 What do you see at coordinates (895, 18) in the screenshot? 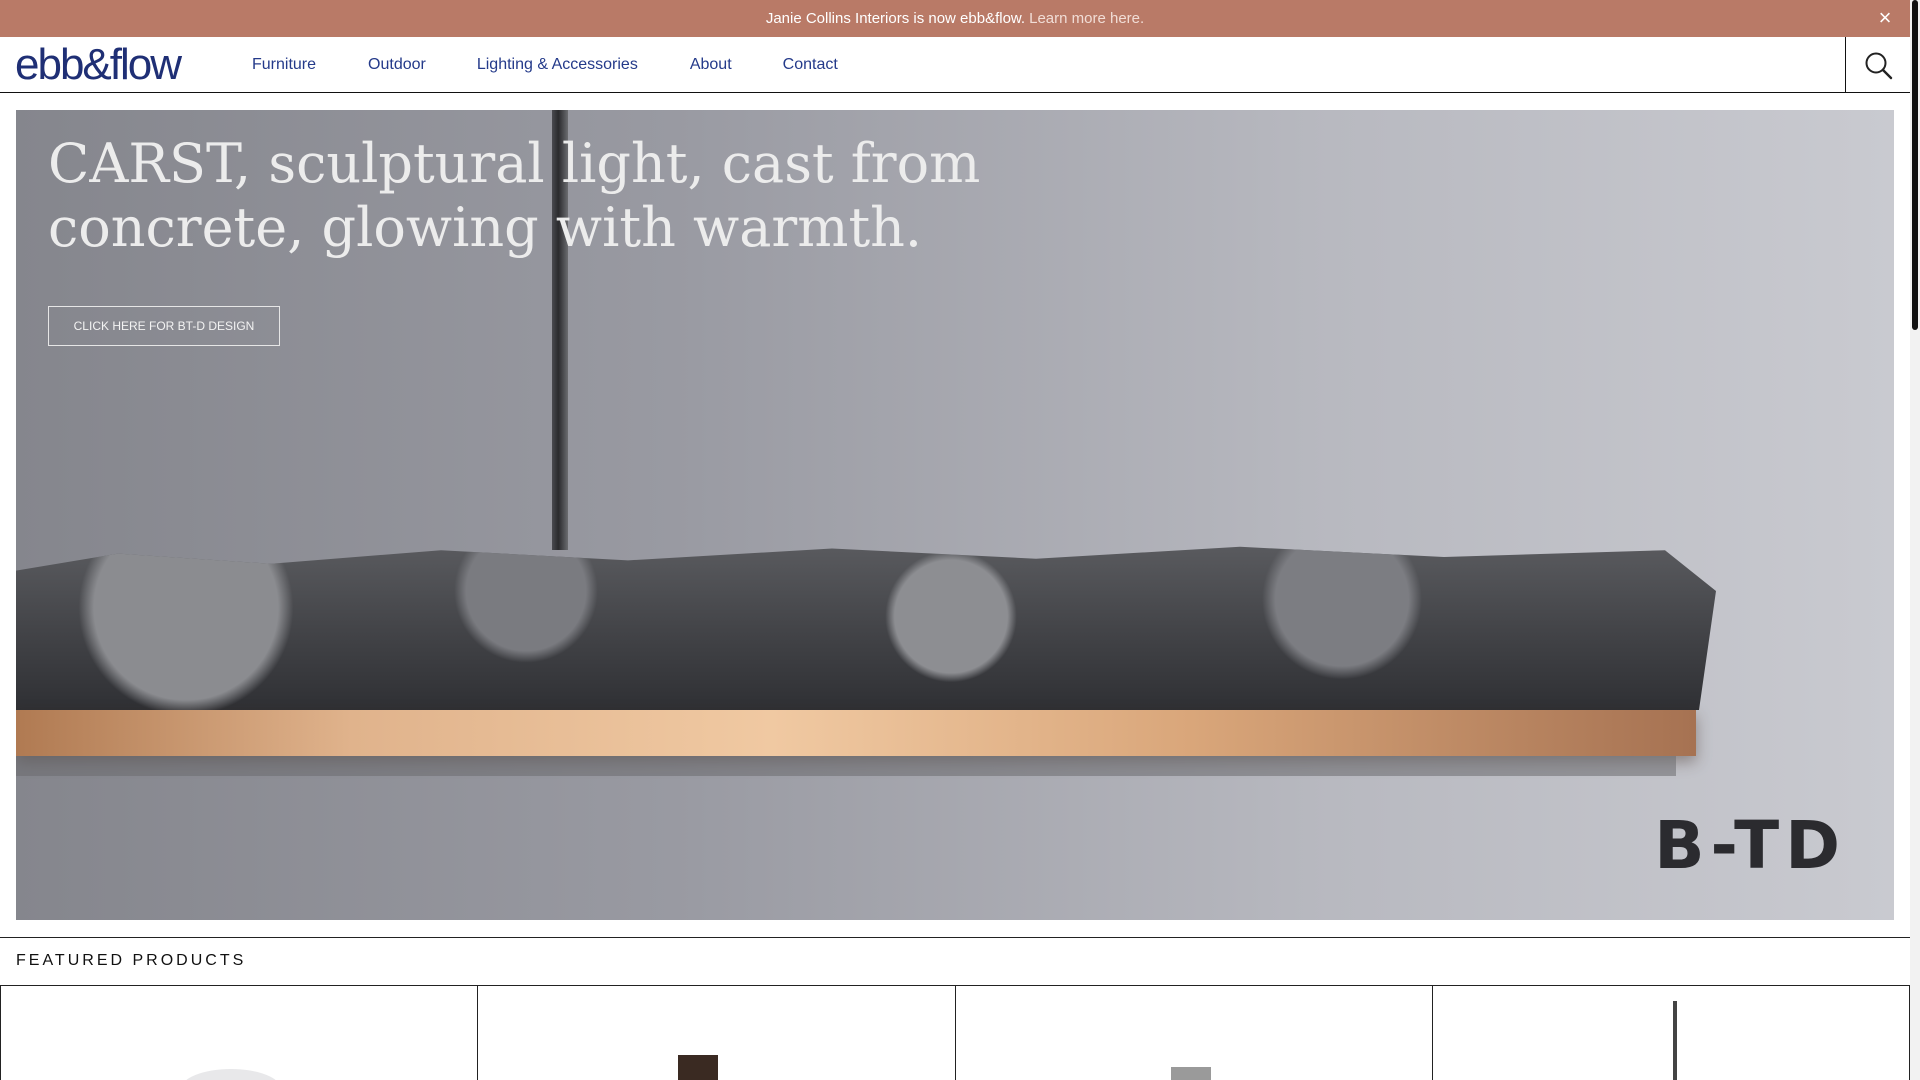
I see `announcement-text: Janie Collins Interiors is now ebb&flow.` at bounding box center [895, 18].